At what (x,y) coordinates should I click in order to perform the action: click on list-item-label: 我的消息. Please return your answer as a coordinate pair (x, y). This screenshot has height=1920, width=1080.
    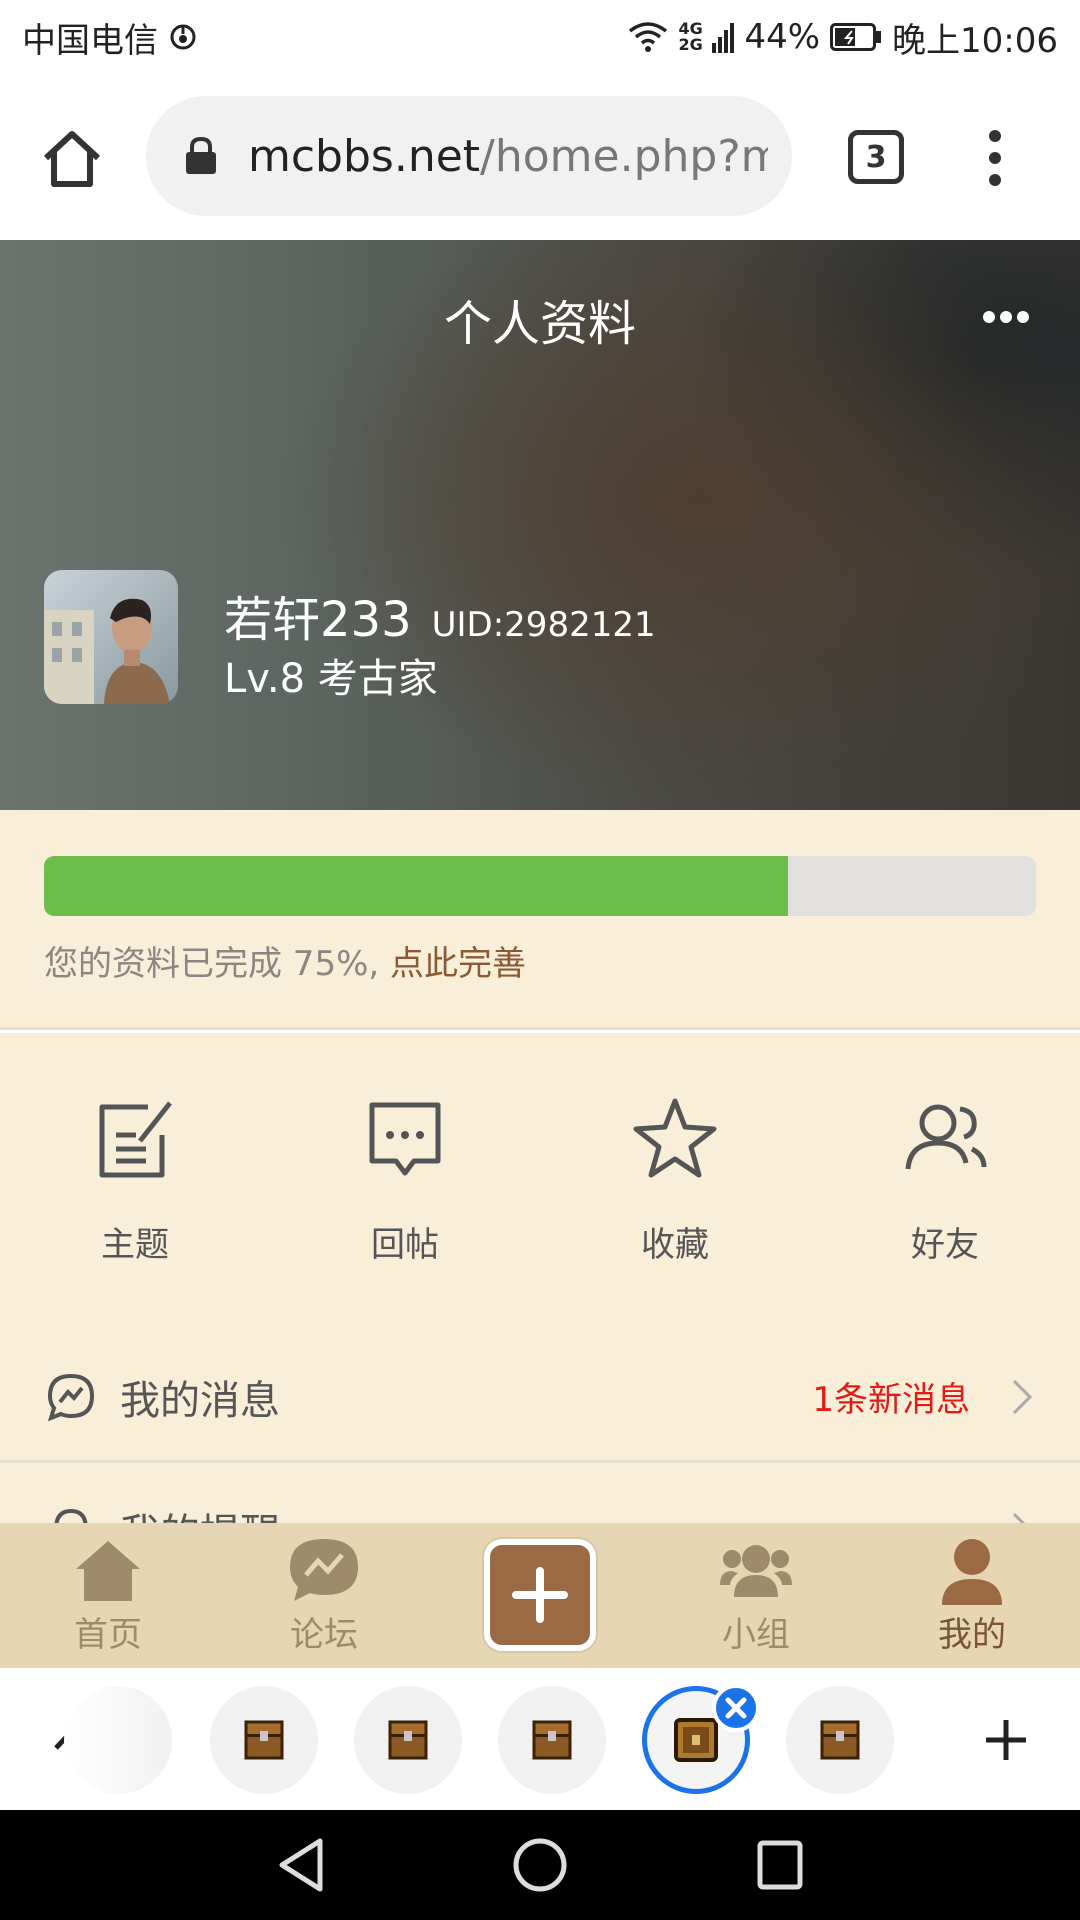
    Looking at the image, I should click on (200, 1400).